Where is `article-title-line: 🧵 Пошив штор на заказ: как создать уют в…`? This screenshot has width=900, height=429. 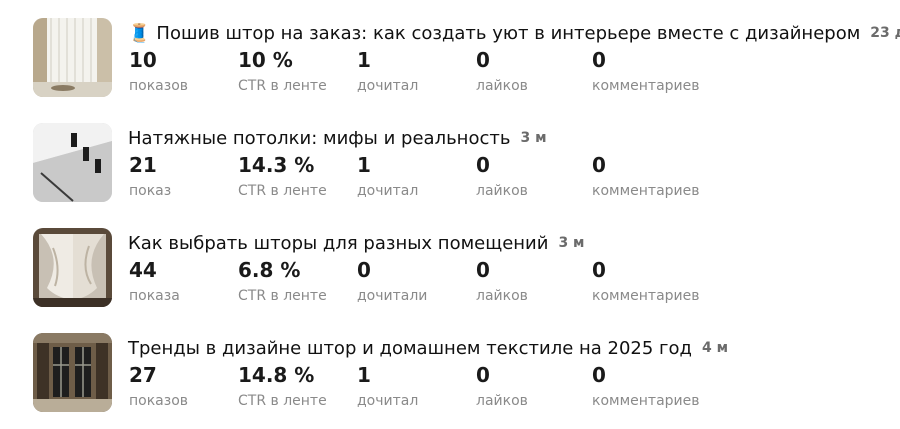
article-title-line: 🧵 Пошив штор на заказ: как создать уют в… is located at coordinates (514, 33).